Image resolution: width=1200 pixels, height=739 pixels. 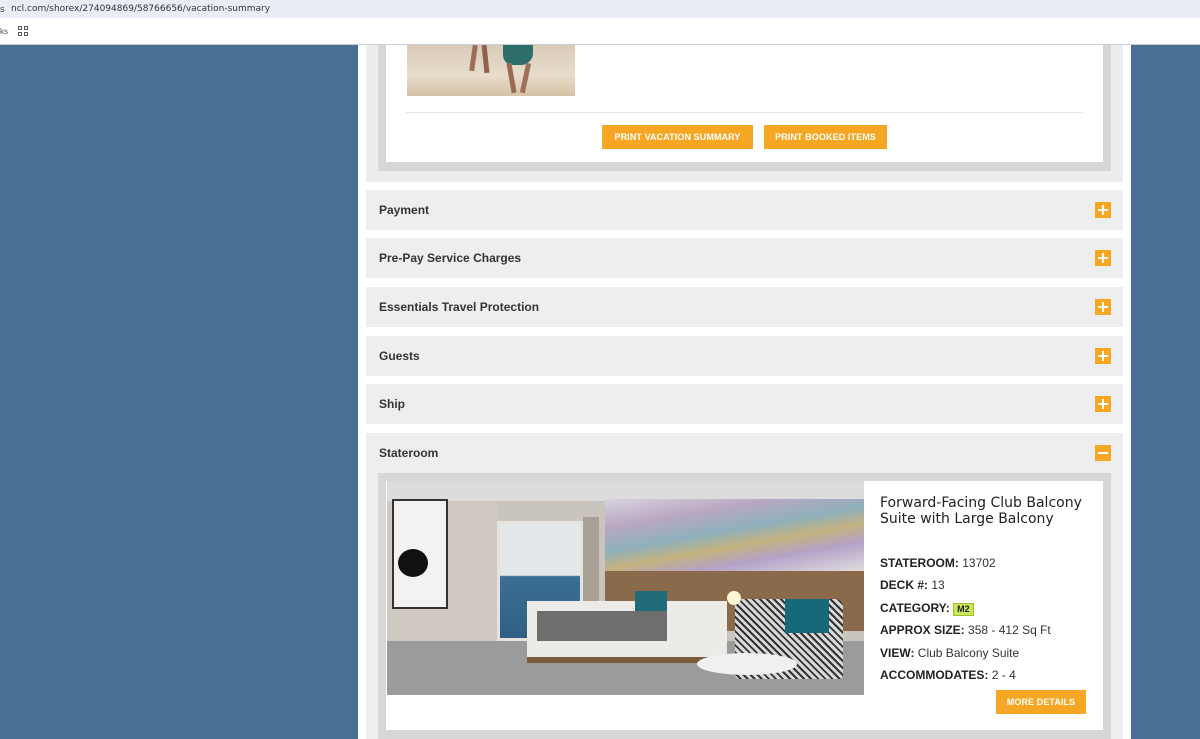 What do you see at coordinates (987, 611) in the screenshot?
I see `category-row: CATEGORY: M2` at bounding box center [987, 611].